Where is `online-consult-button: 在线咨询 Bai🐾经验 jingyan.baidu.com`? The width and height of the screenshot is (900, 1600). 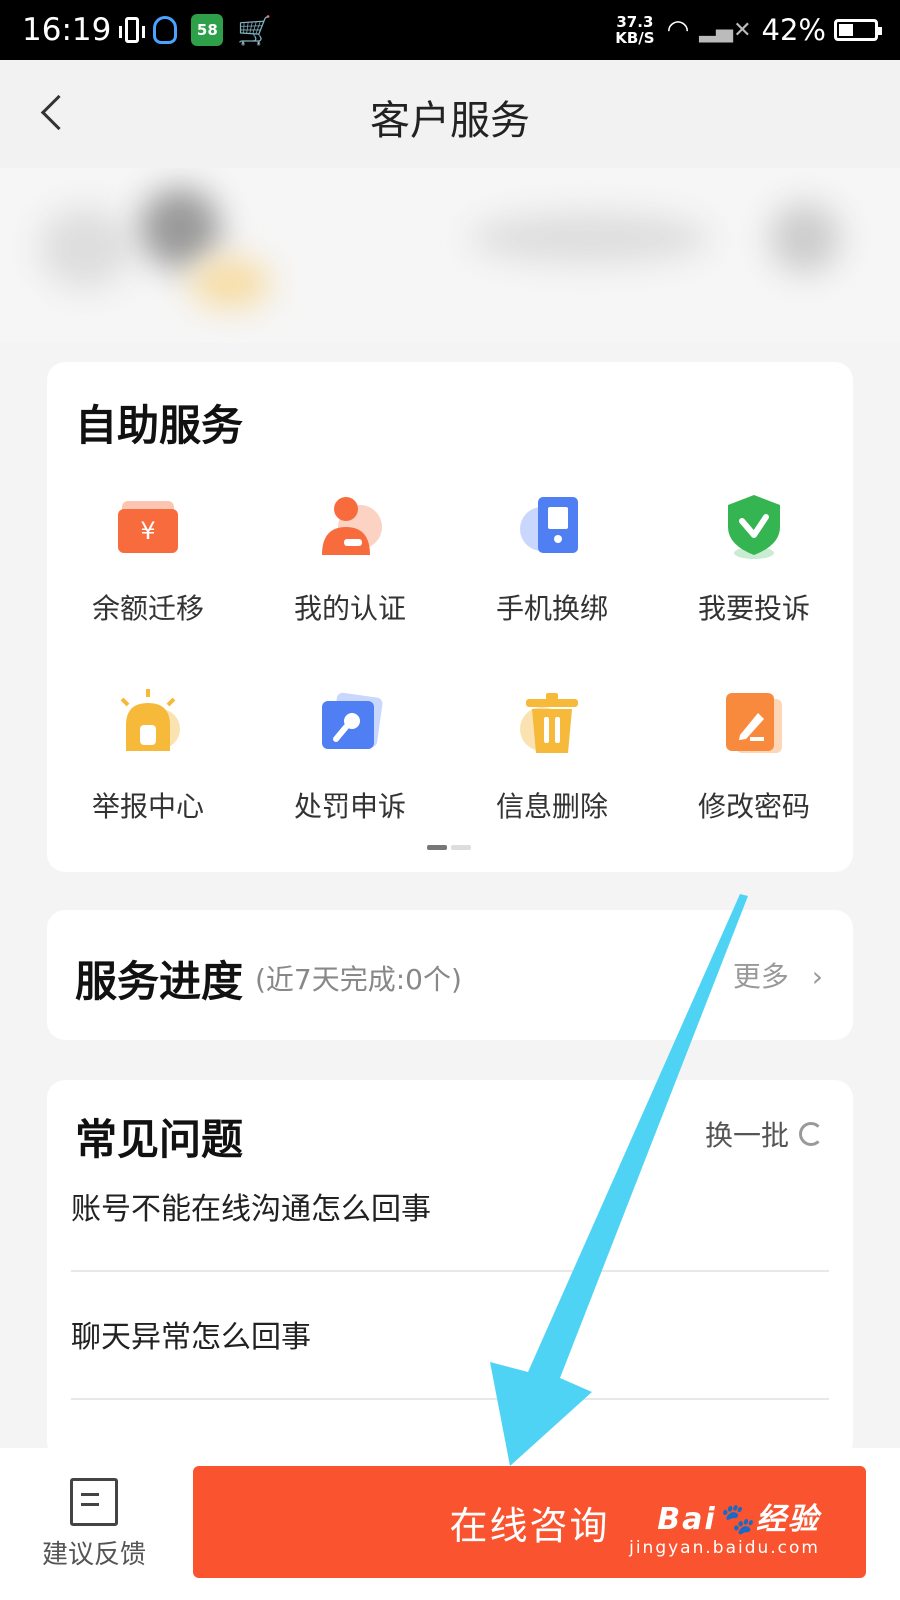 online-consult-button: 在线咨询 Bai🐾经验 jingyan.baidu.com is located at coordinates (529, 1522).